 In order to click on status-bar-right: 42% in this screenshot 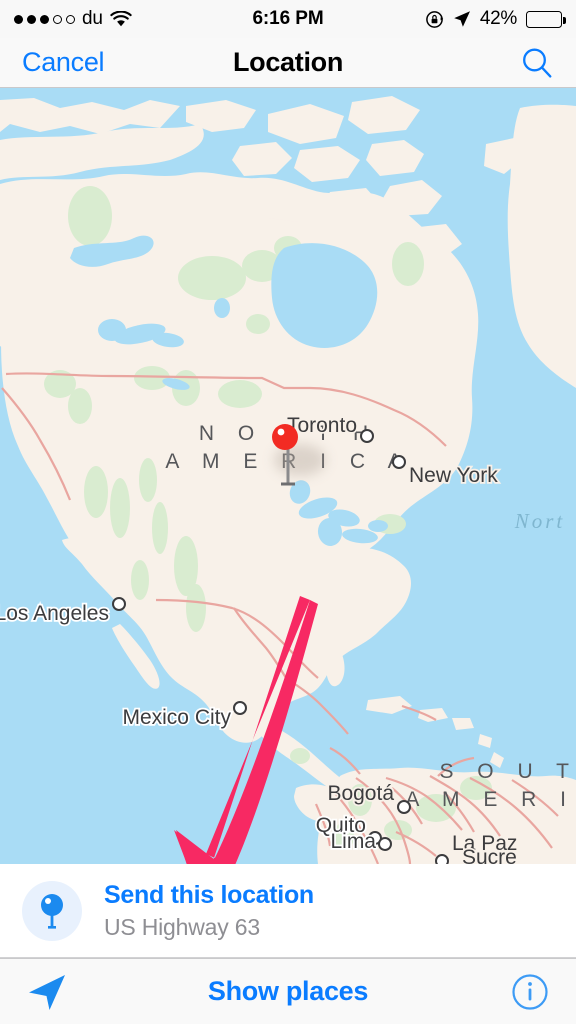, I will do `click(495, 19)`.